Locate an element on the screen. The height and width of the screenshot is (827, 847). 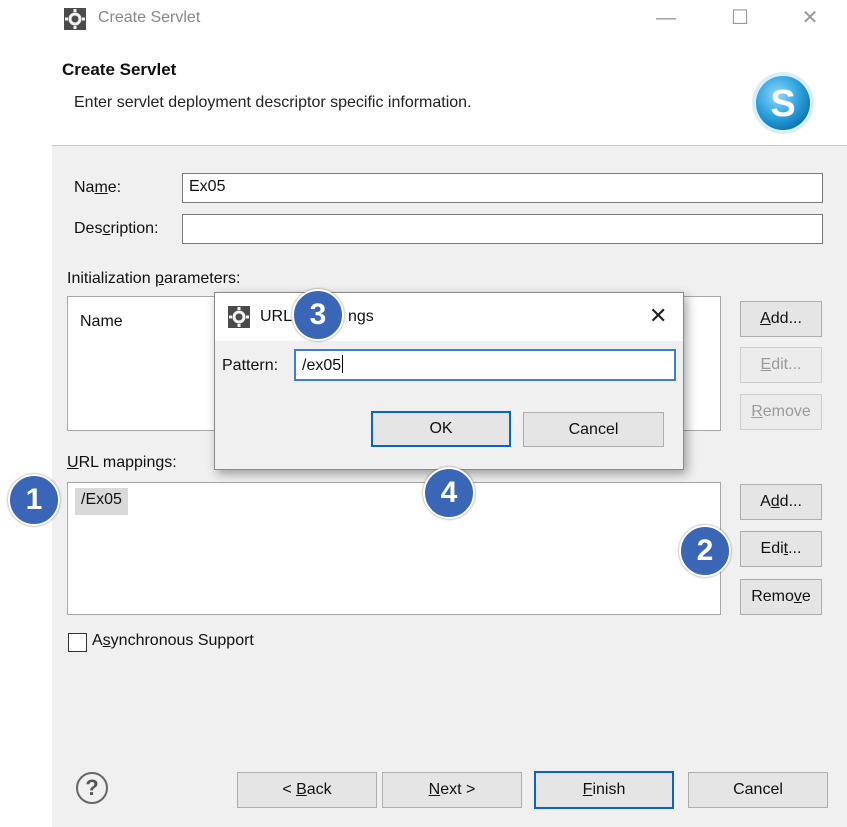
svg-text: S is located at coordinates (782, 104).